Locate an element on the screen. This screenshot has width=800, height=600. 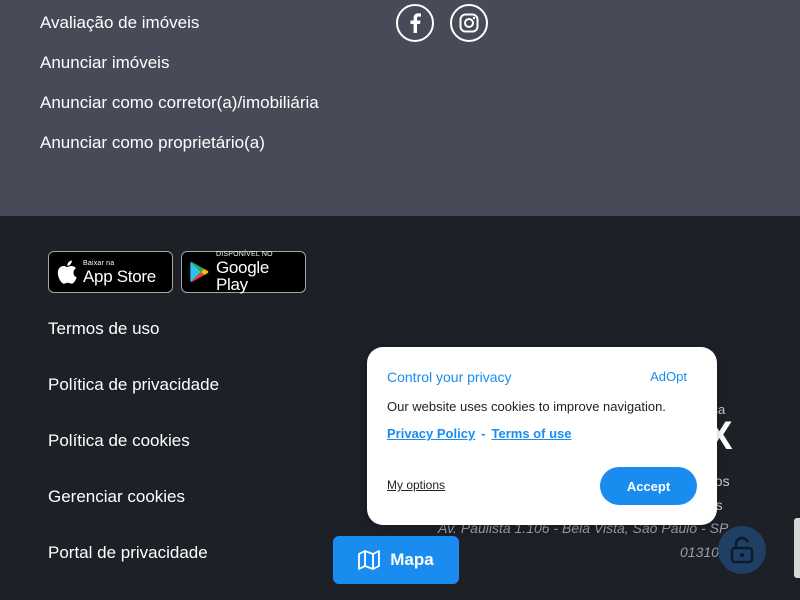
map-icon is located at coordinates (369, 560).